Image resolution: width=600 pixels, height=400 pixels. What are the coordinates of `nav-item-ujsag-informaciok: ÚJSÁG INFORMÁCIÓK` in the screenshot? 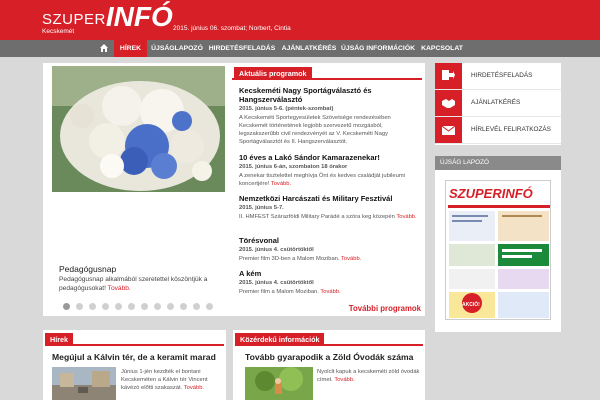 It's located at (378, 48).